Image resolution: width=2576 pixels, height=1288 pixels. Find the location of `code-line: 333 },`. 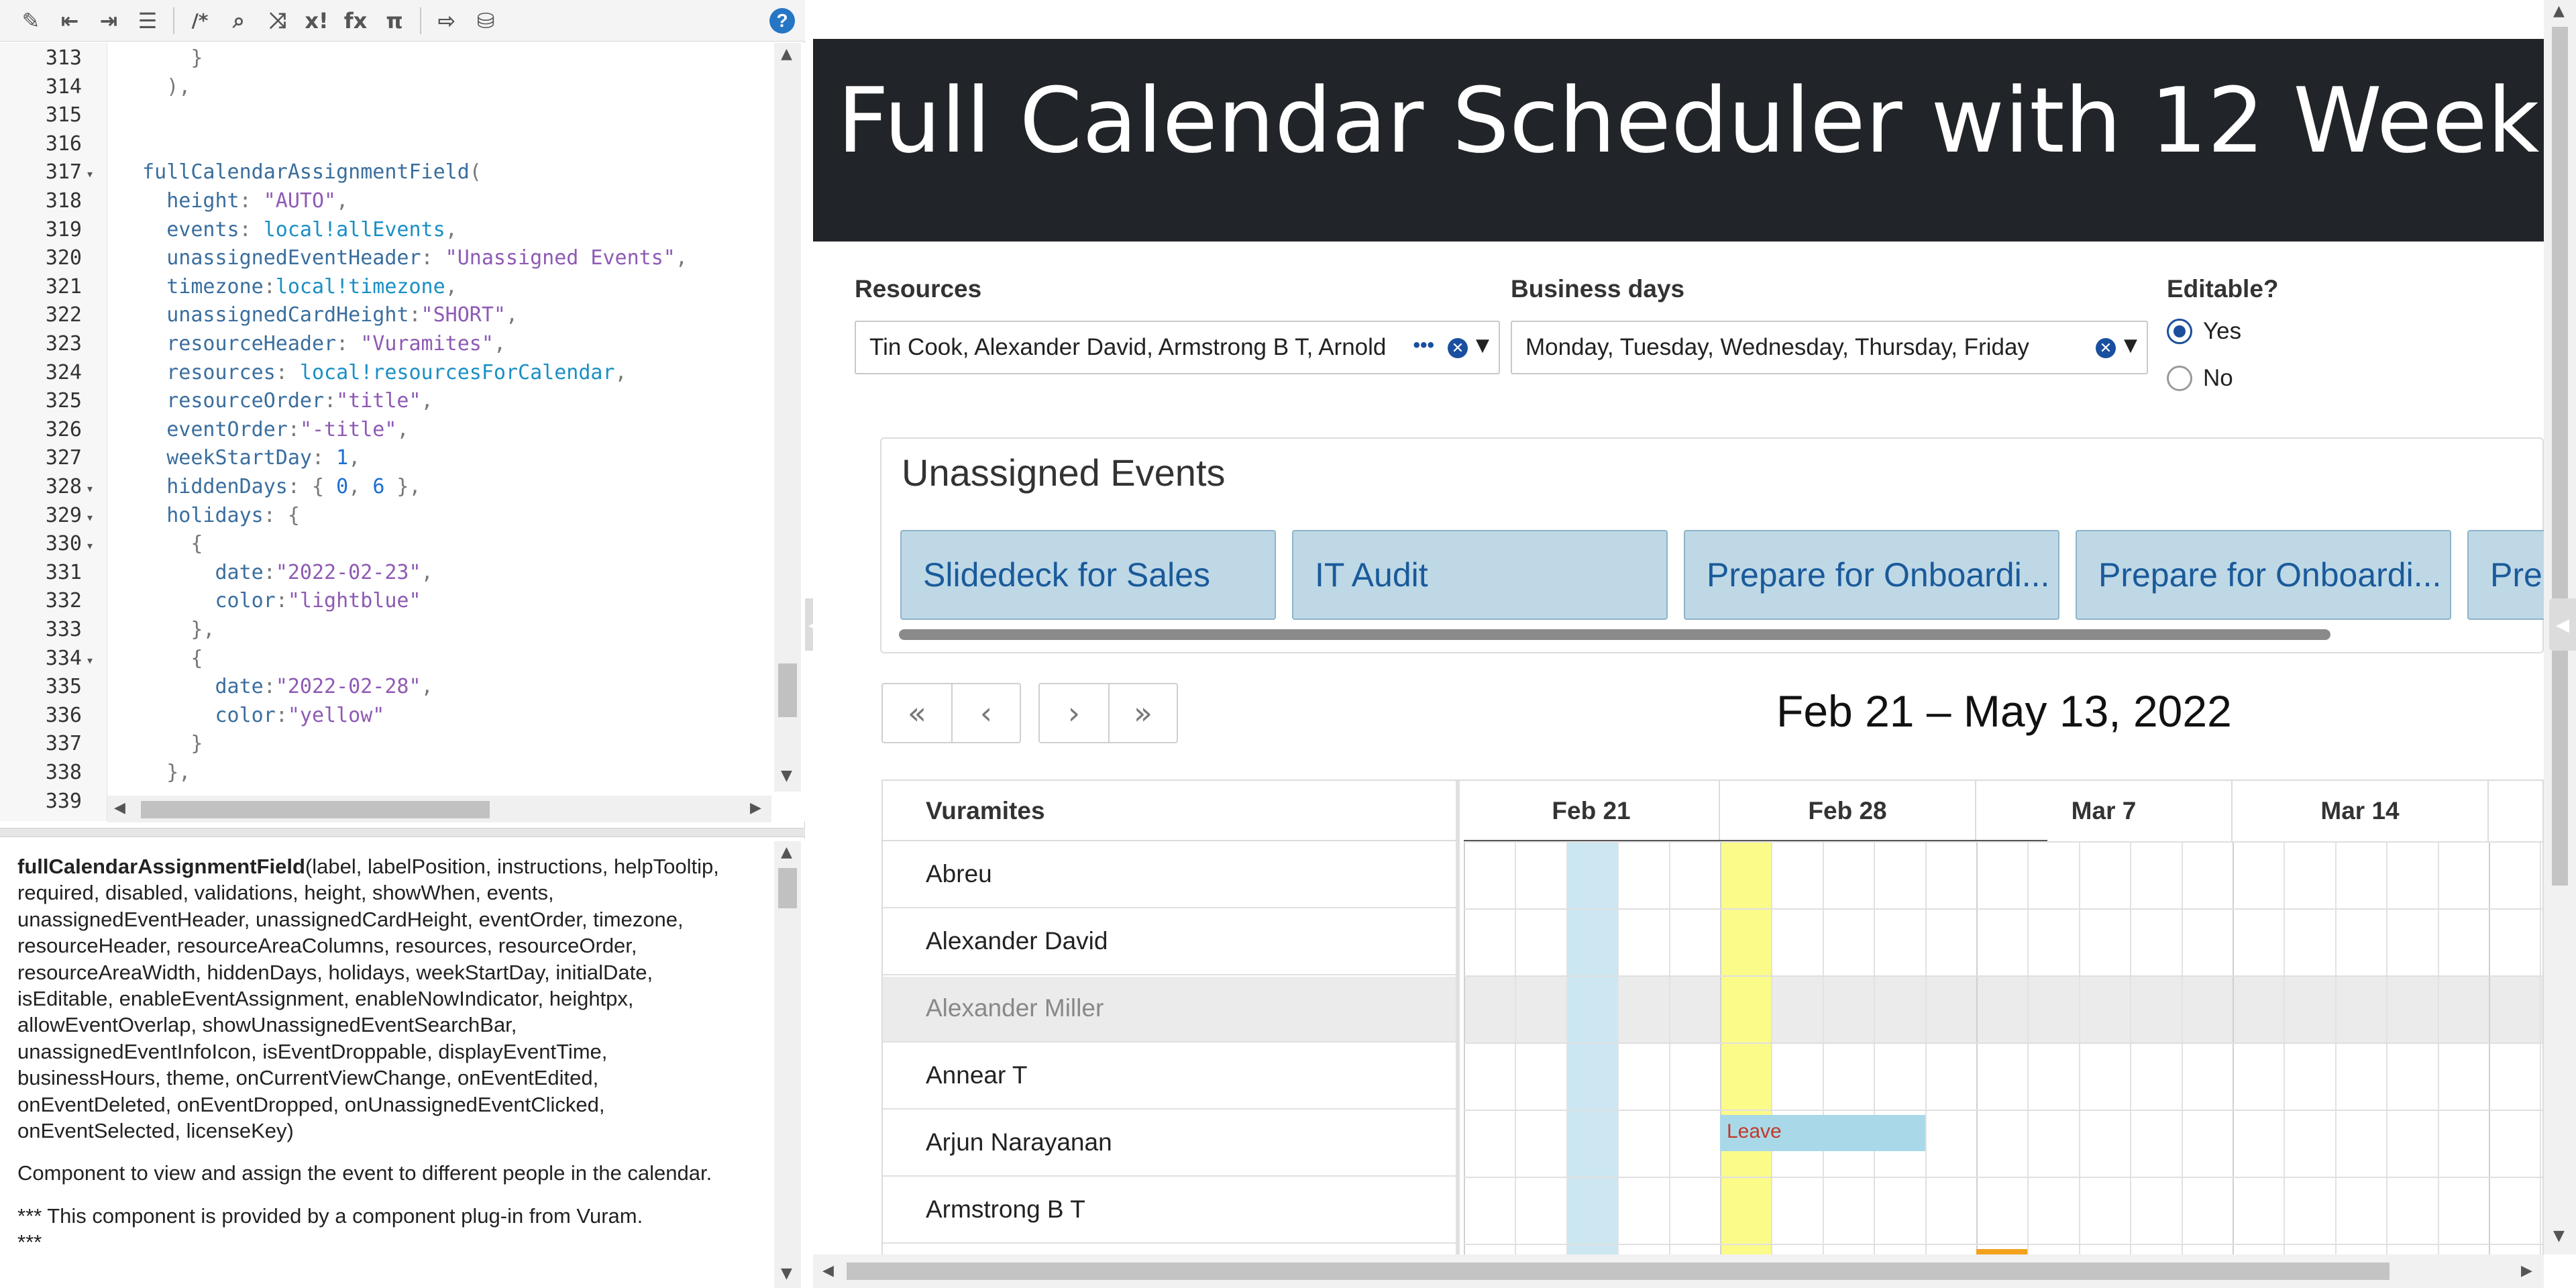

code-line: 333 }, is located at coordinates (382, 630).